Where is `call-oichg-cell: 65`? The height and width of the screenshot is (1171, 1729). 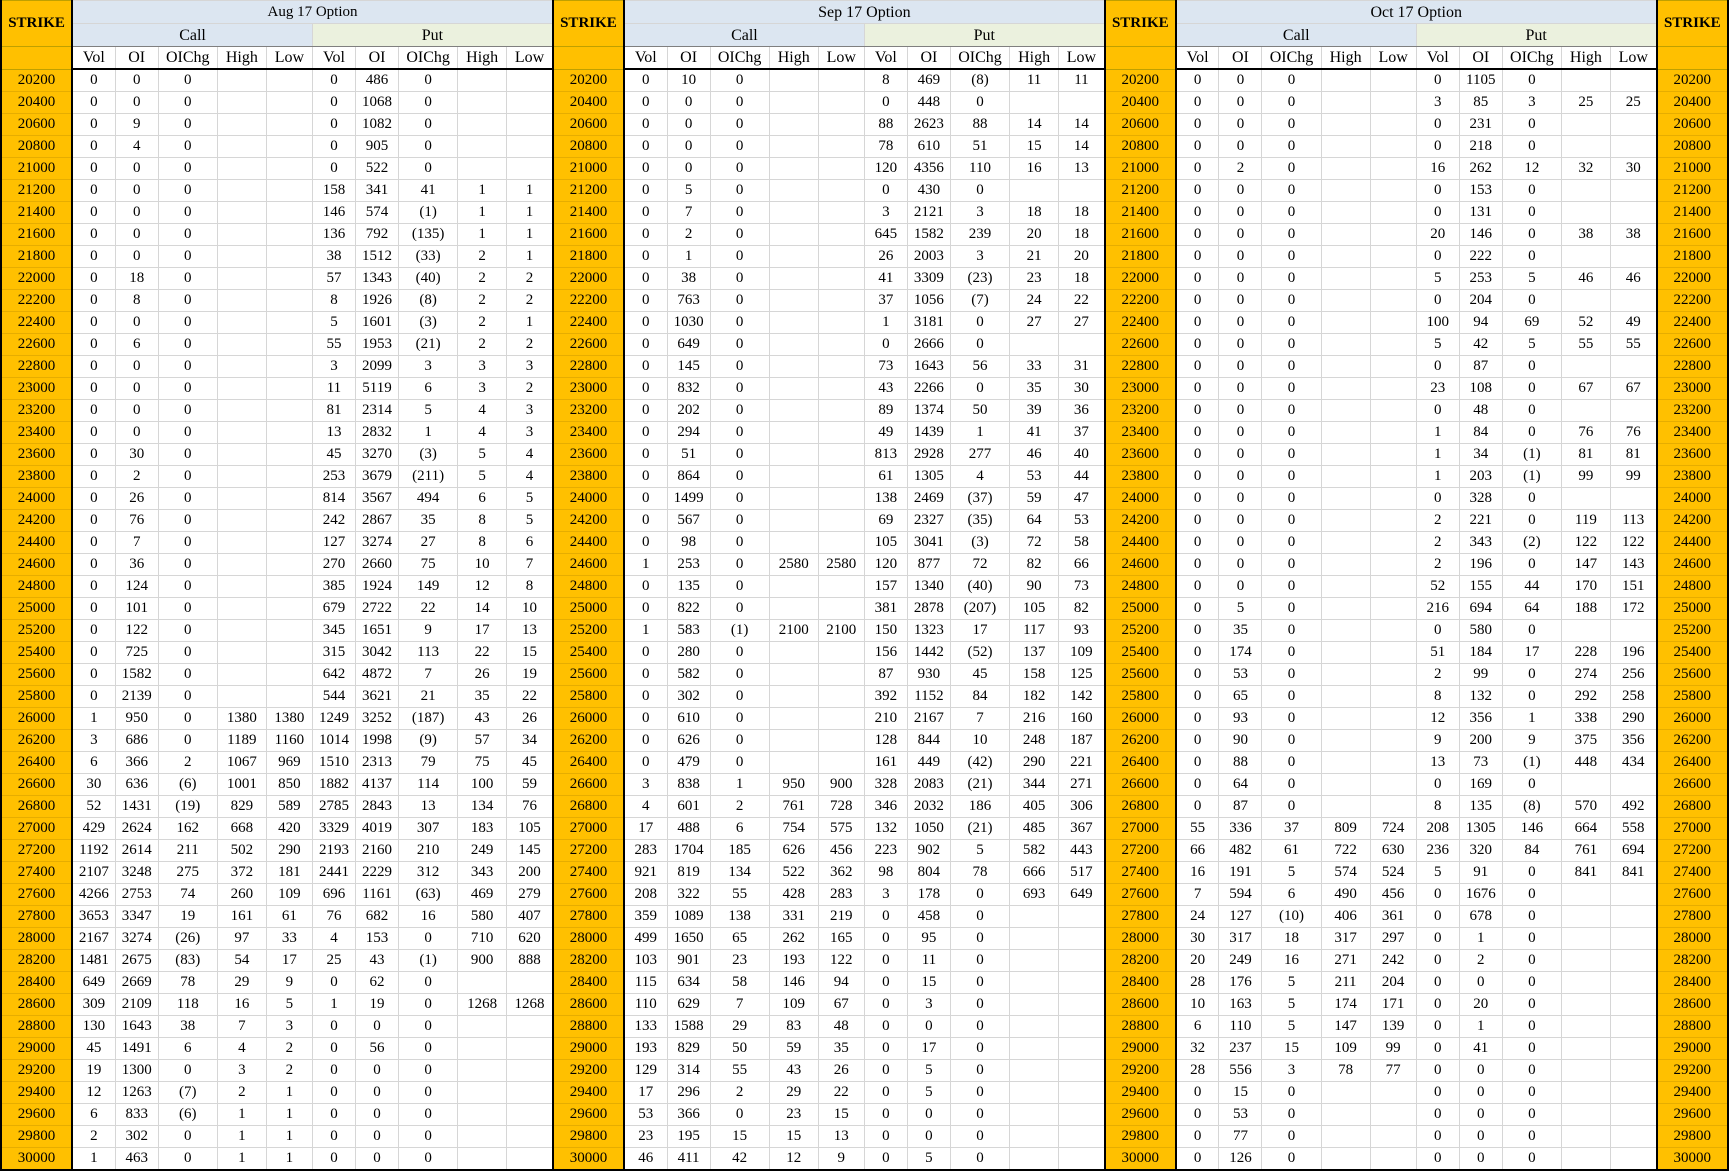
call-oichg-cell: 65 is located at coordinates (739, 938).